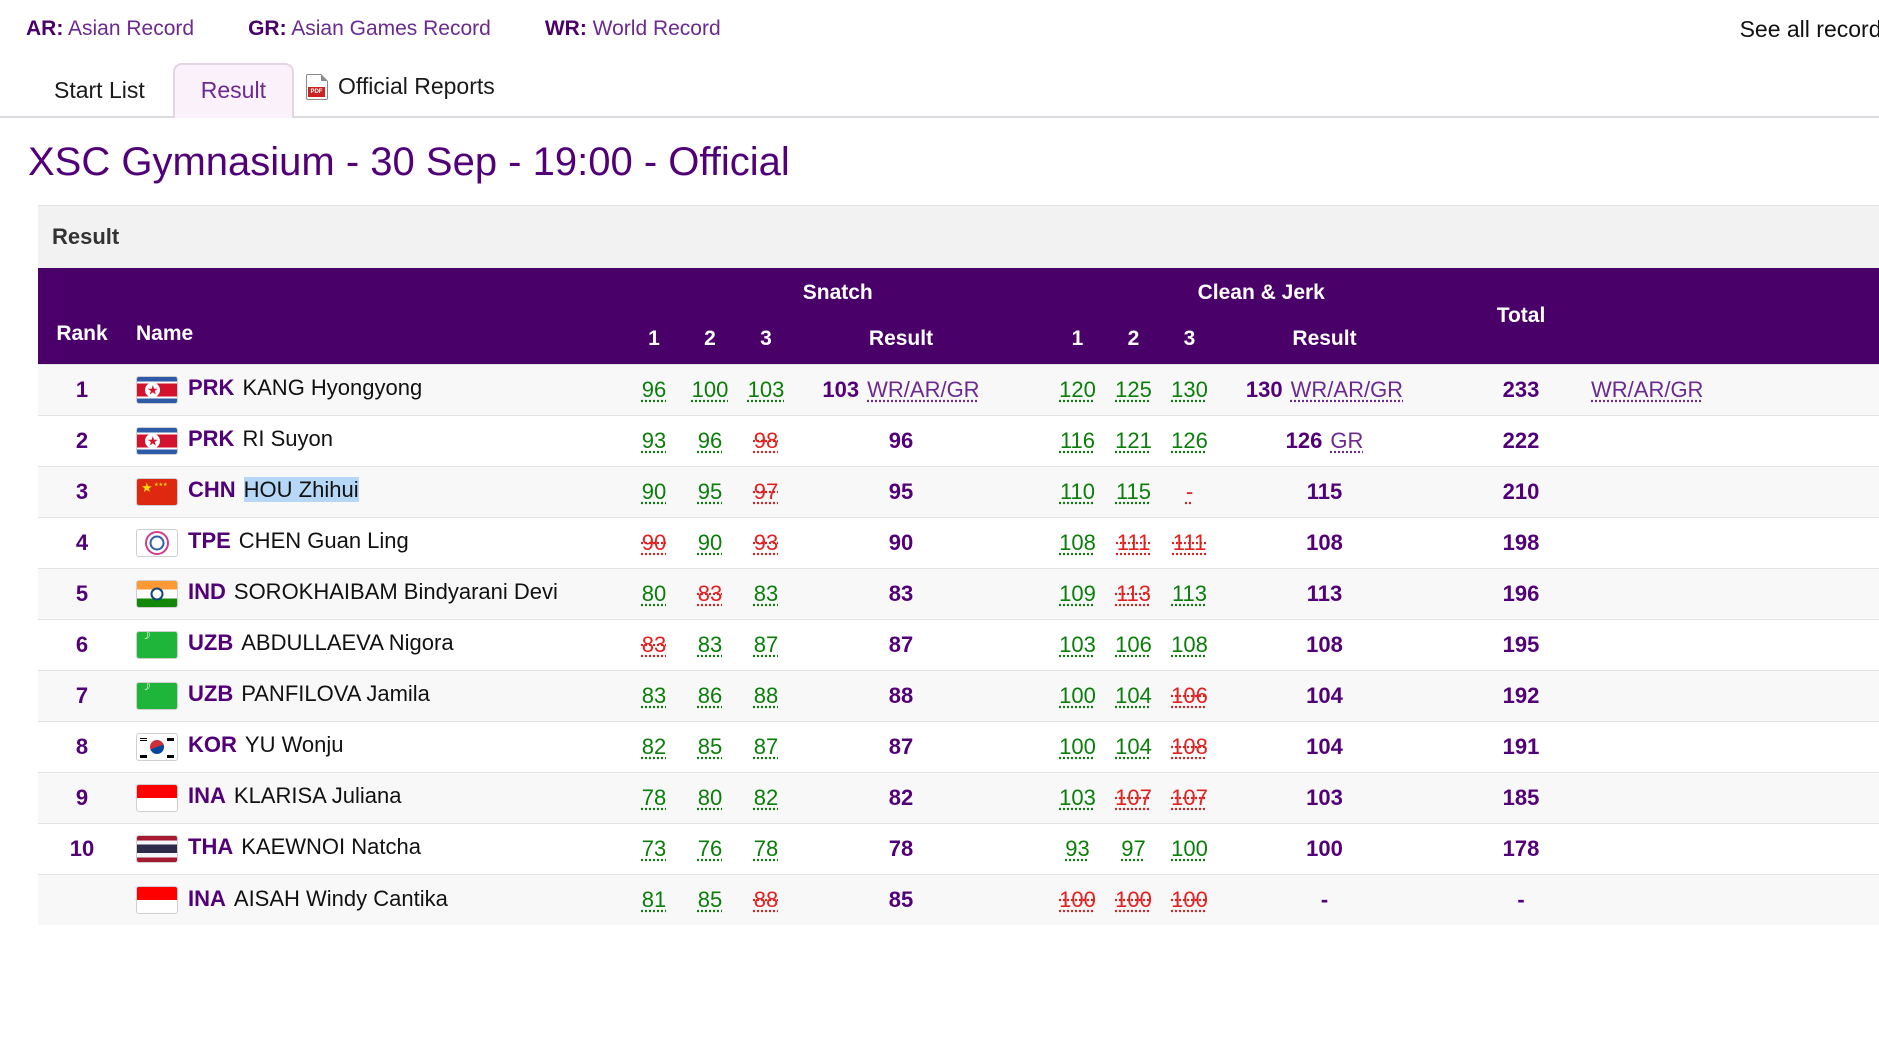 This screenshot has height=1057, width=1879. Describe the element at coordinates (212, 490) in the screenshot. I see `noc-code: CHN` at that location.